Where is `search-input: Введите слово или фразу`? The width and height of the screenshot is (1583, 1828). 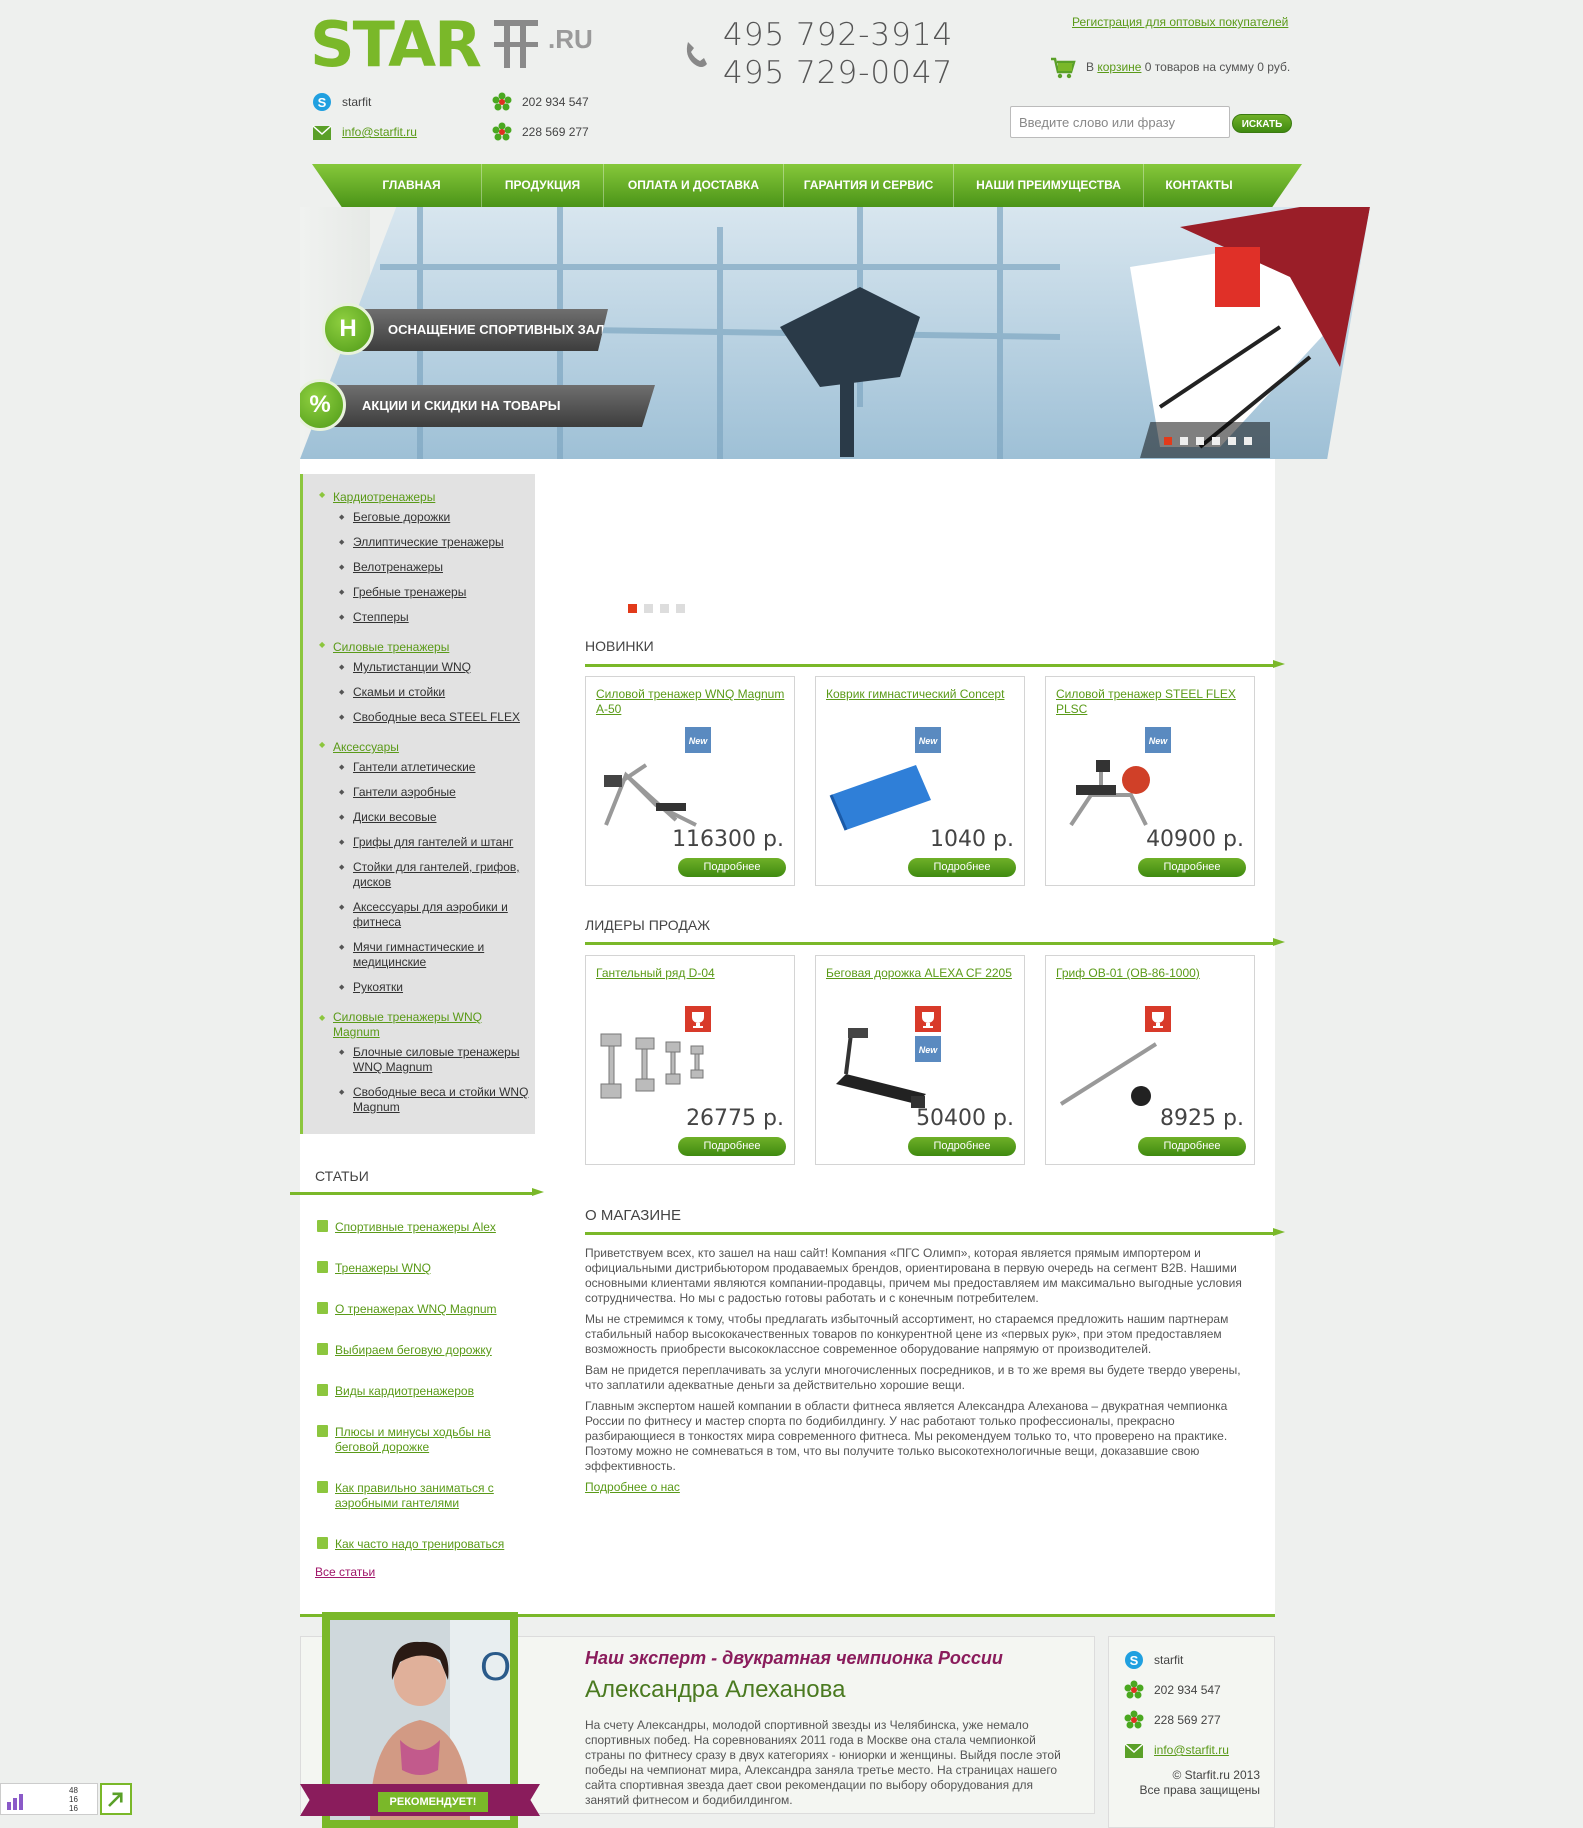
search-input: Введите слово или фразу is located at coordinates (1120, 122).